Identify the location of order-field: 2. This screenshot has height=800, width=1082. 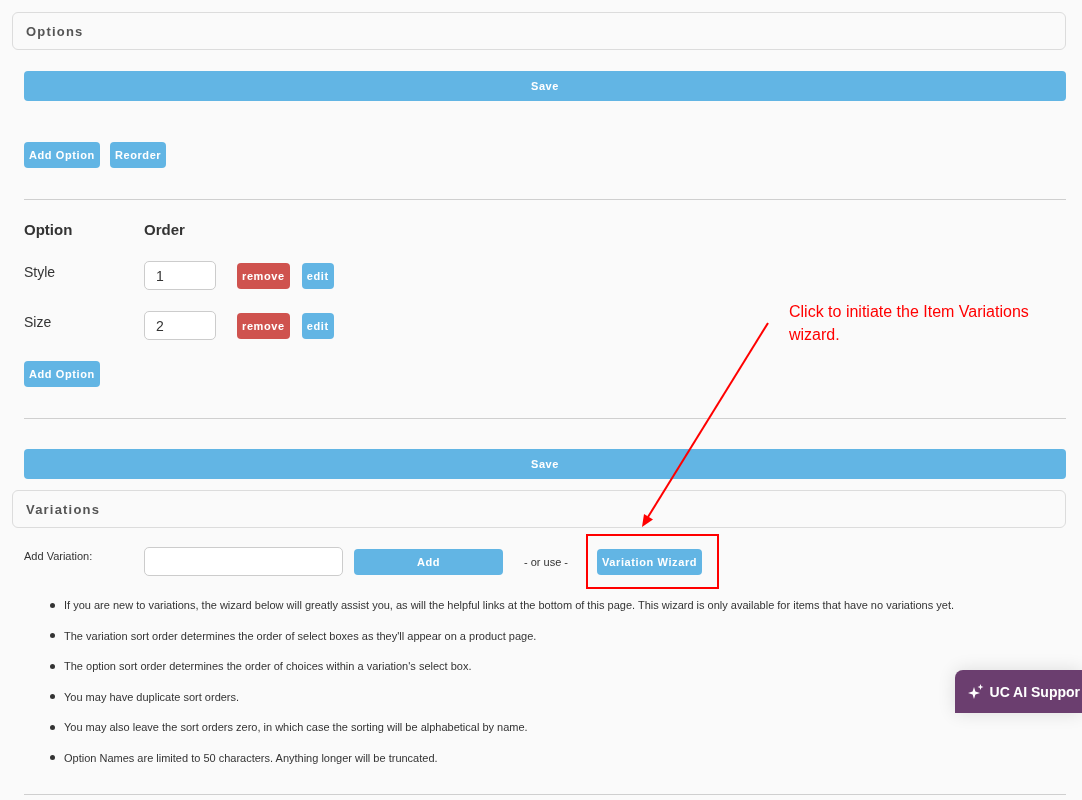
(180, 325).